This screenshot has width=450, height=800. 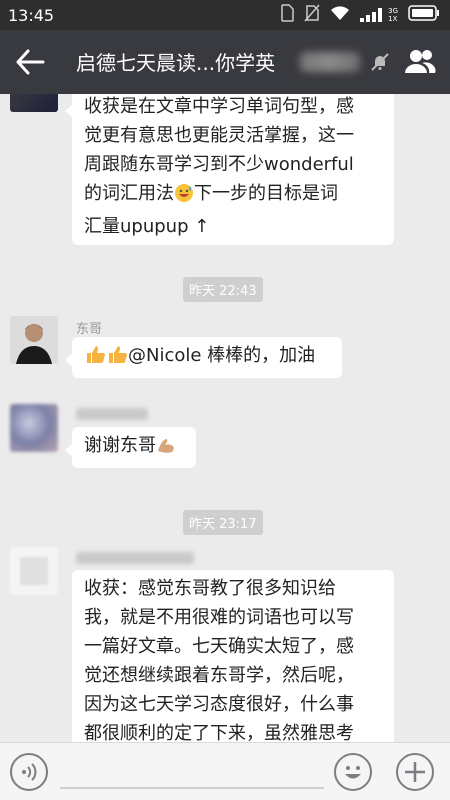 I want to click on message-text: 谢谢东哥, so click(x=120, y=445).